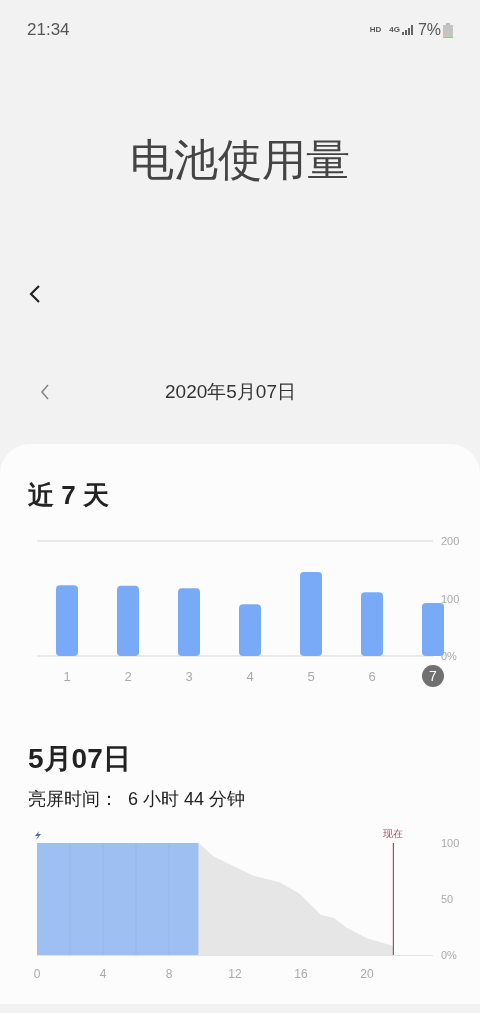 This screenshot has height=1013, width=480. I want to click on axis-label: 1, so click(67, 676).